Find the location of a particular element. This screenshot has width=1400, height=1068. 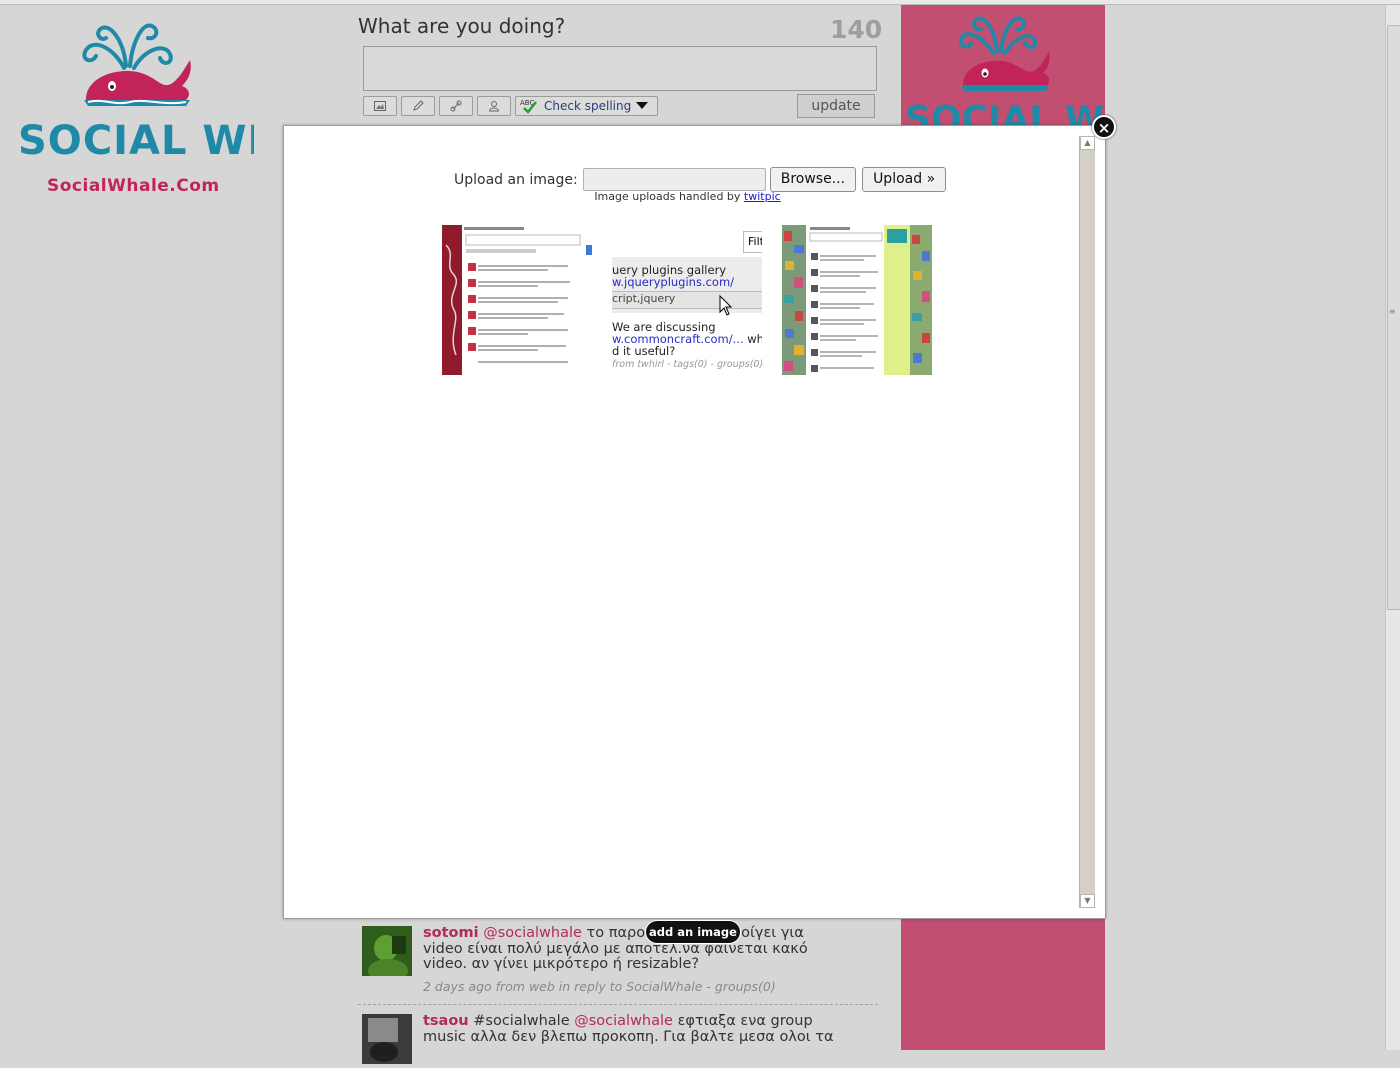

status-textarea is located at coordinates (620, 68).